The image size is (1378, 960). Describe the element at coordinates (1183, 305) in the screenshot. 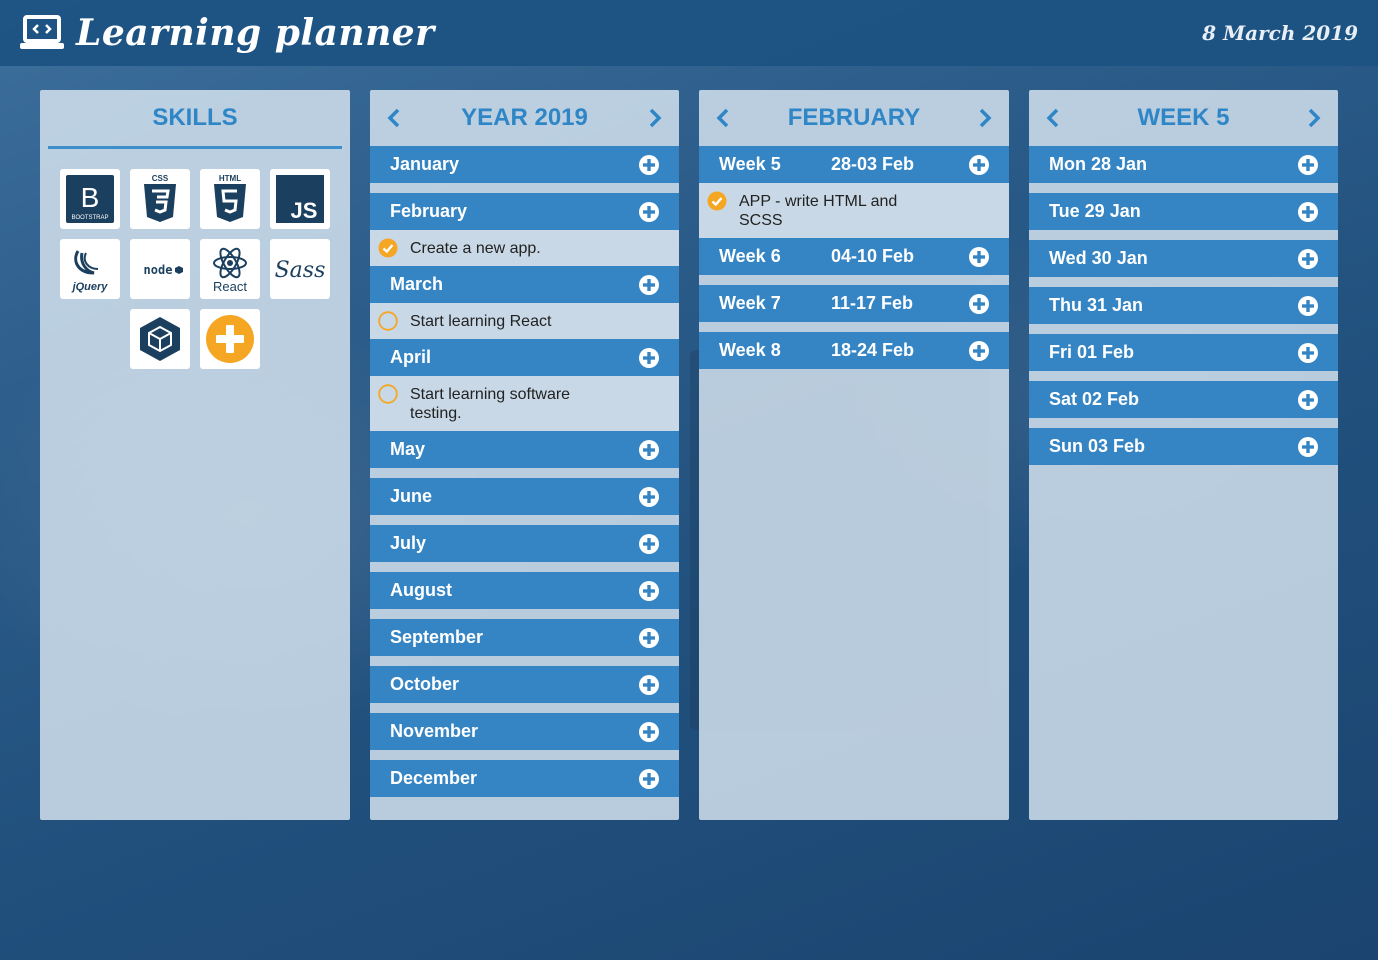

I see `day-row-thu: Thu 31 Jan` at that location.